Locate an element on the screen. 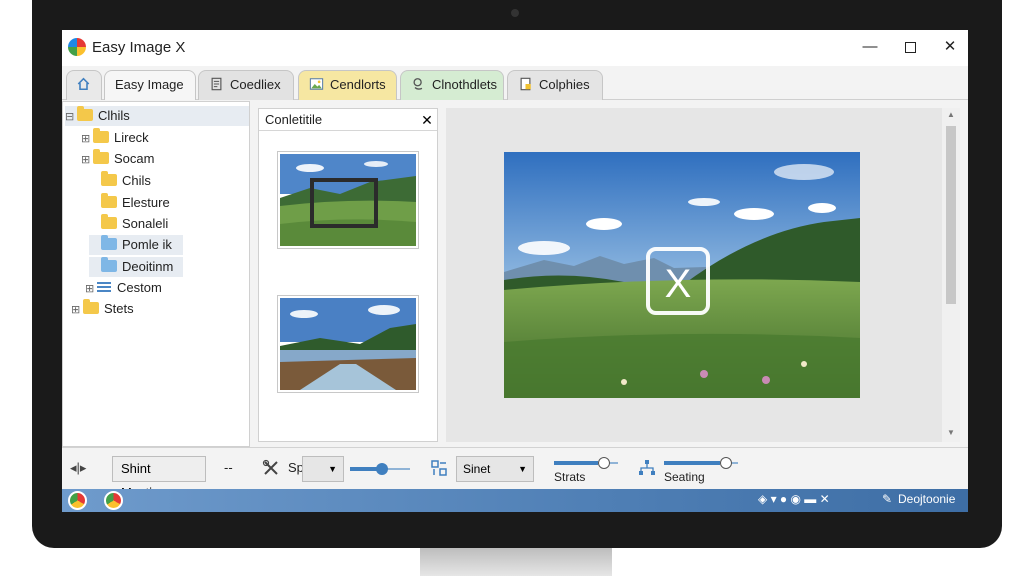  tree-item: ⊞ Stets is located at coordinates (102, 309).